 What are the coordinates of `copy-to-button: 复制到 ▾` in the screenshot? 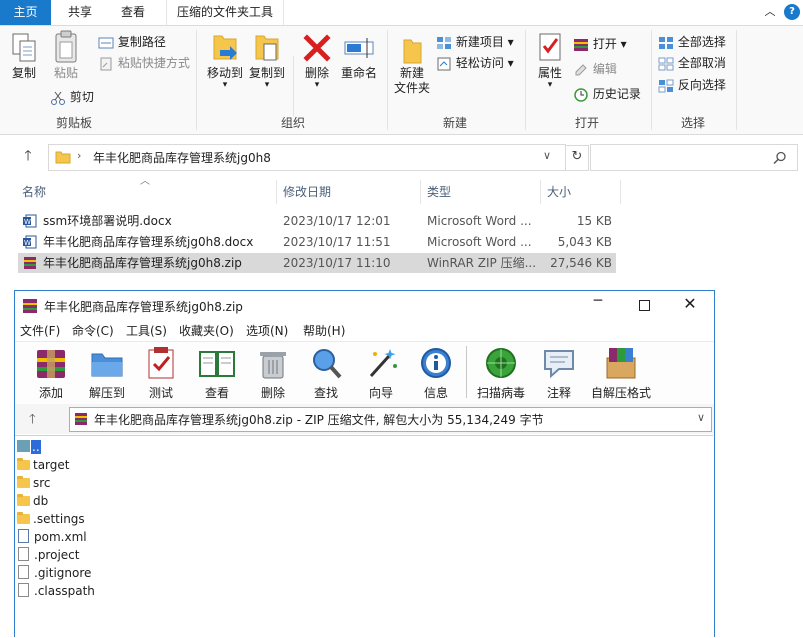 It's located at (267, 60).